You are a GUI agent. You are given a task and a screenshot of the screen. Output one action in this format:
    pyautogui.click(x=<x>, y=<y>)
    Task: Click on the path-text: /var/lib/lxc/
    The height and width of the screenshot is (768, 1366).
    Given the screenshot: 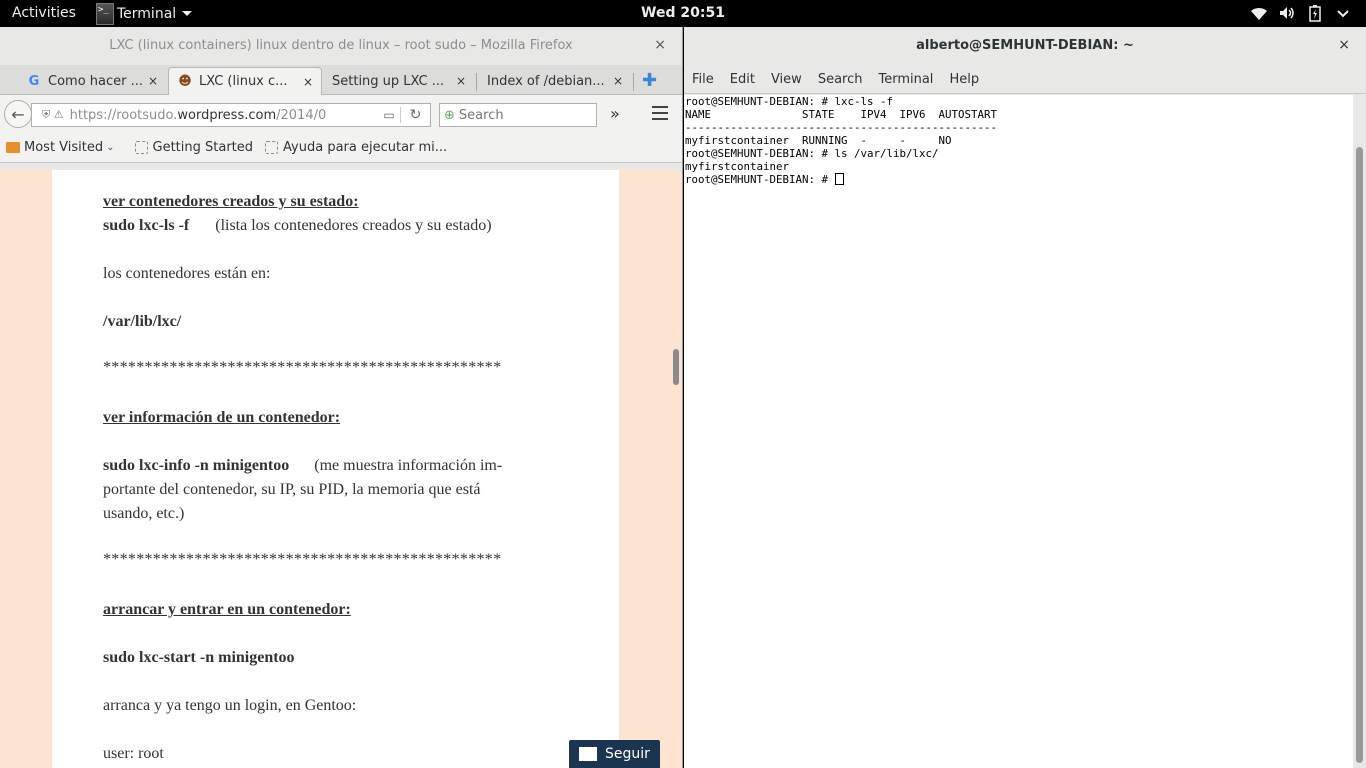 What is the action you would take?
    pyautogui.click(x=142, y=321)
    